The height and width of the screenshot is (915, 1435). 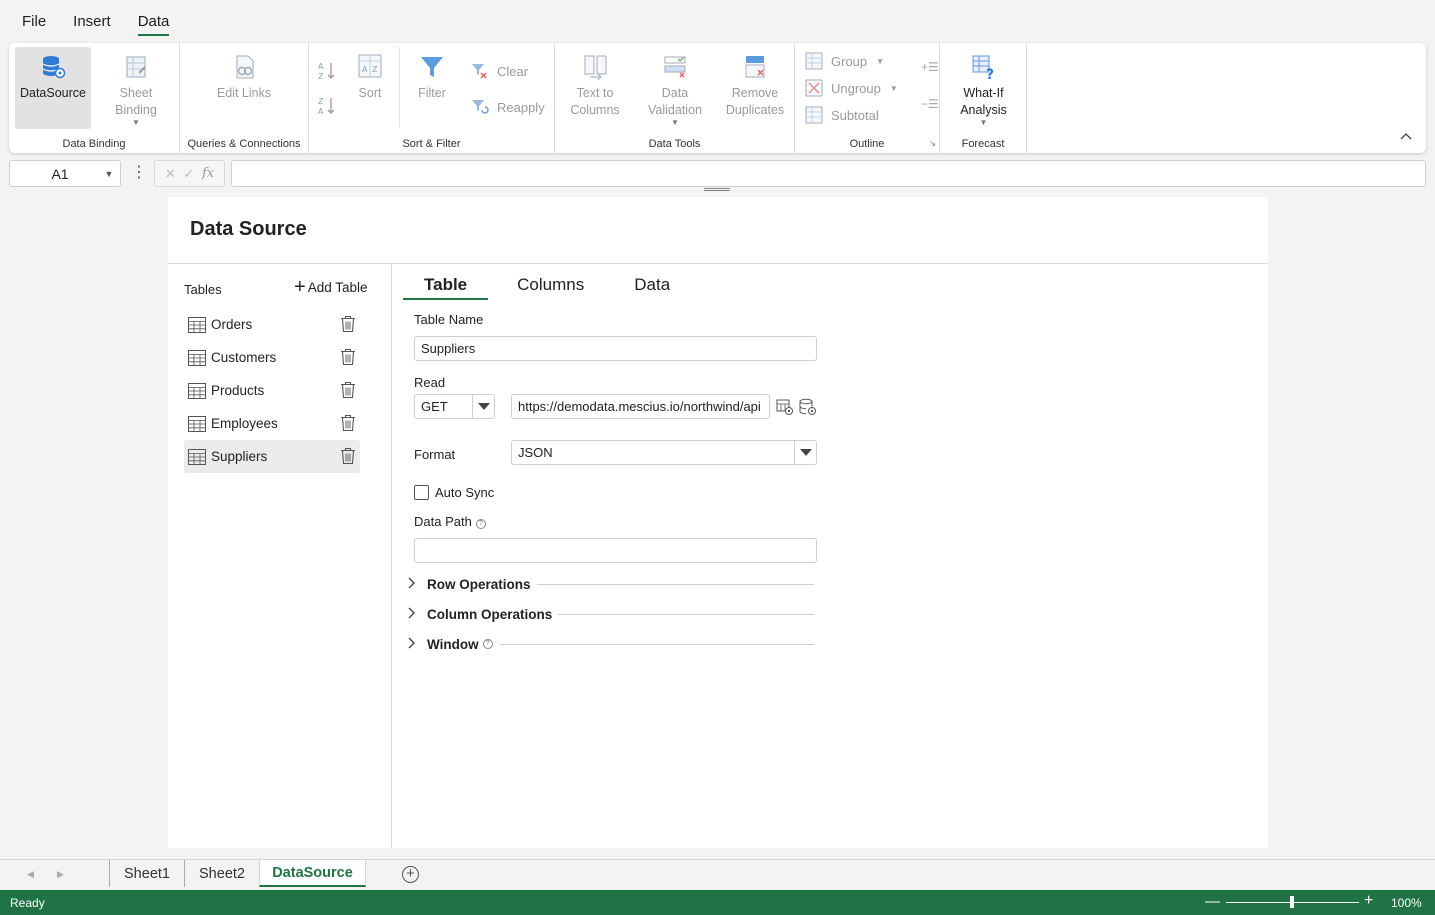 I want to click on auto-sync-checkbox, so click(x=421, y=492).